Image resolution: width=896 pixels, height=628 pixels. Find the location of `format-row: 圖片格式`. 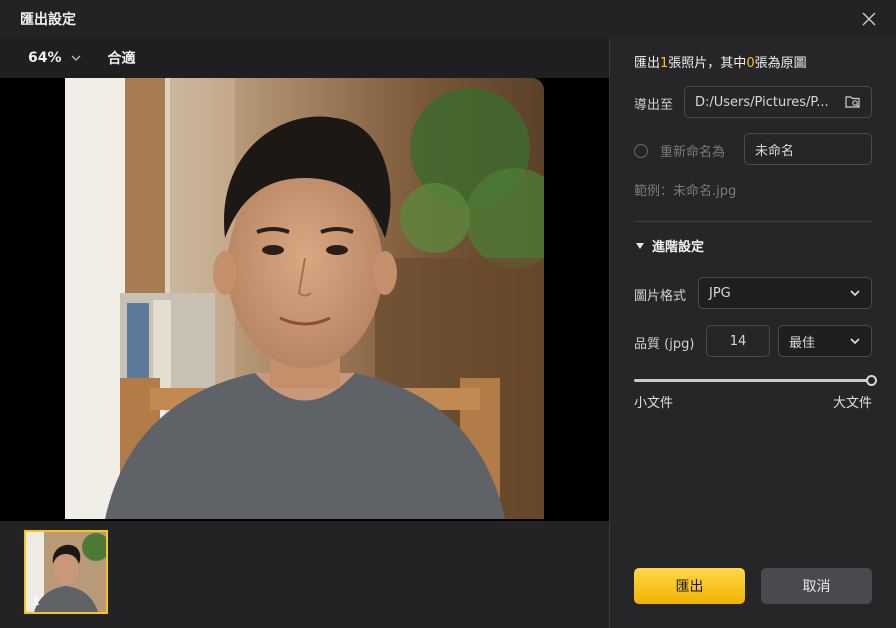

format-row: 圖片格式 is located at coordinates (660, 294).